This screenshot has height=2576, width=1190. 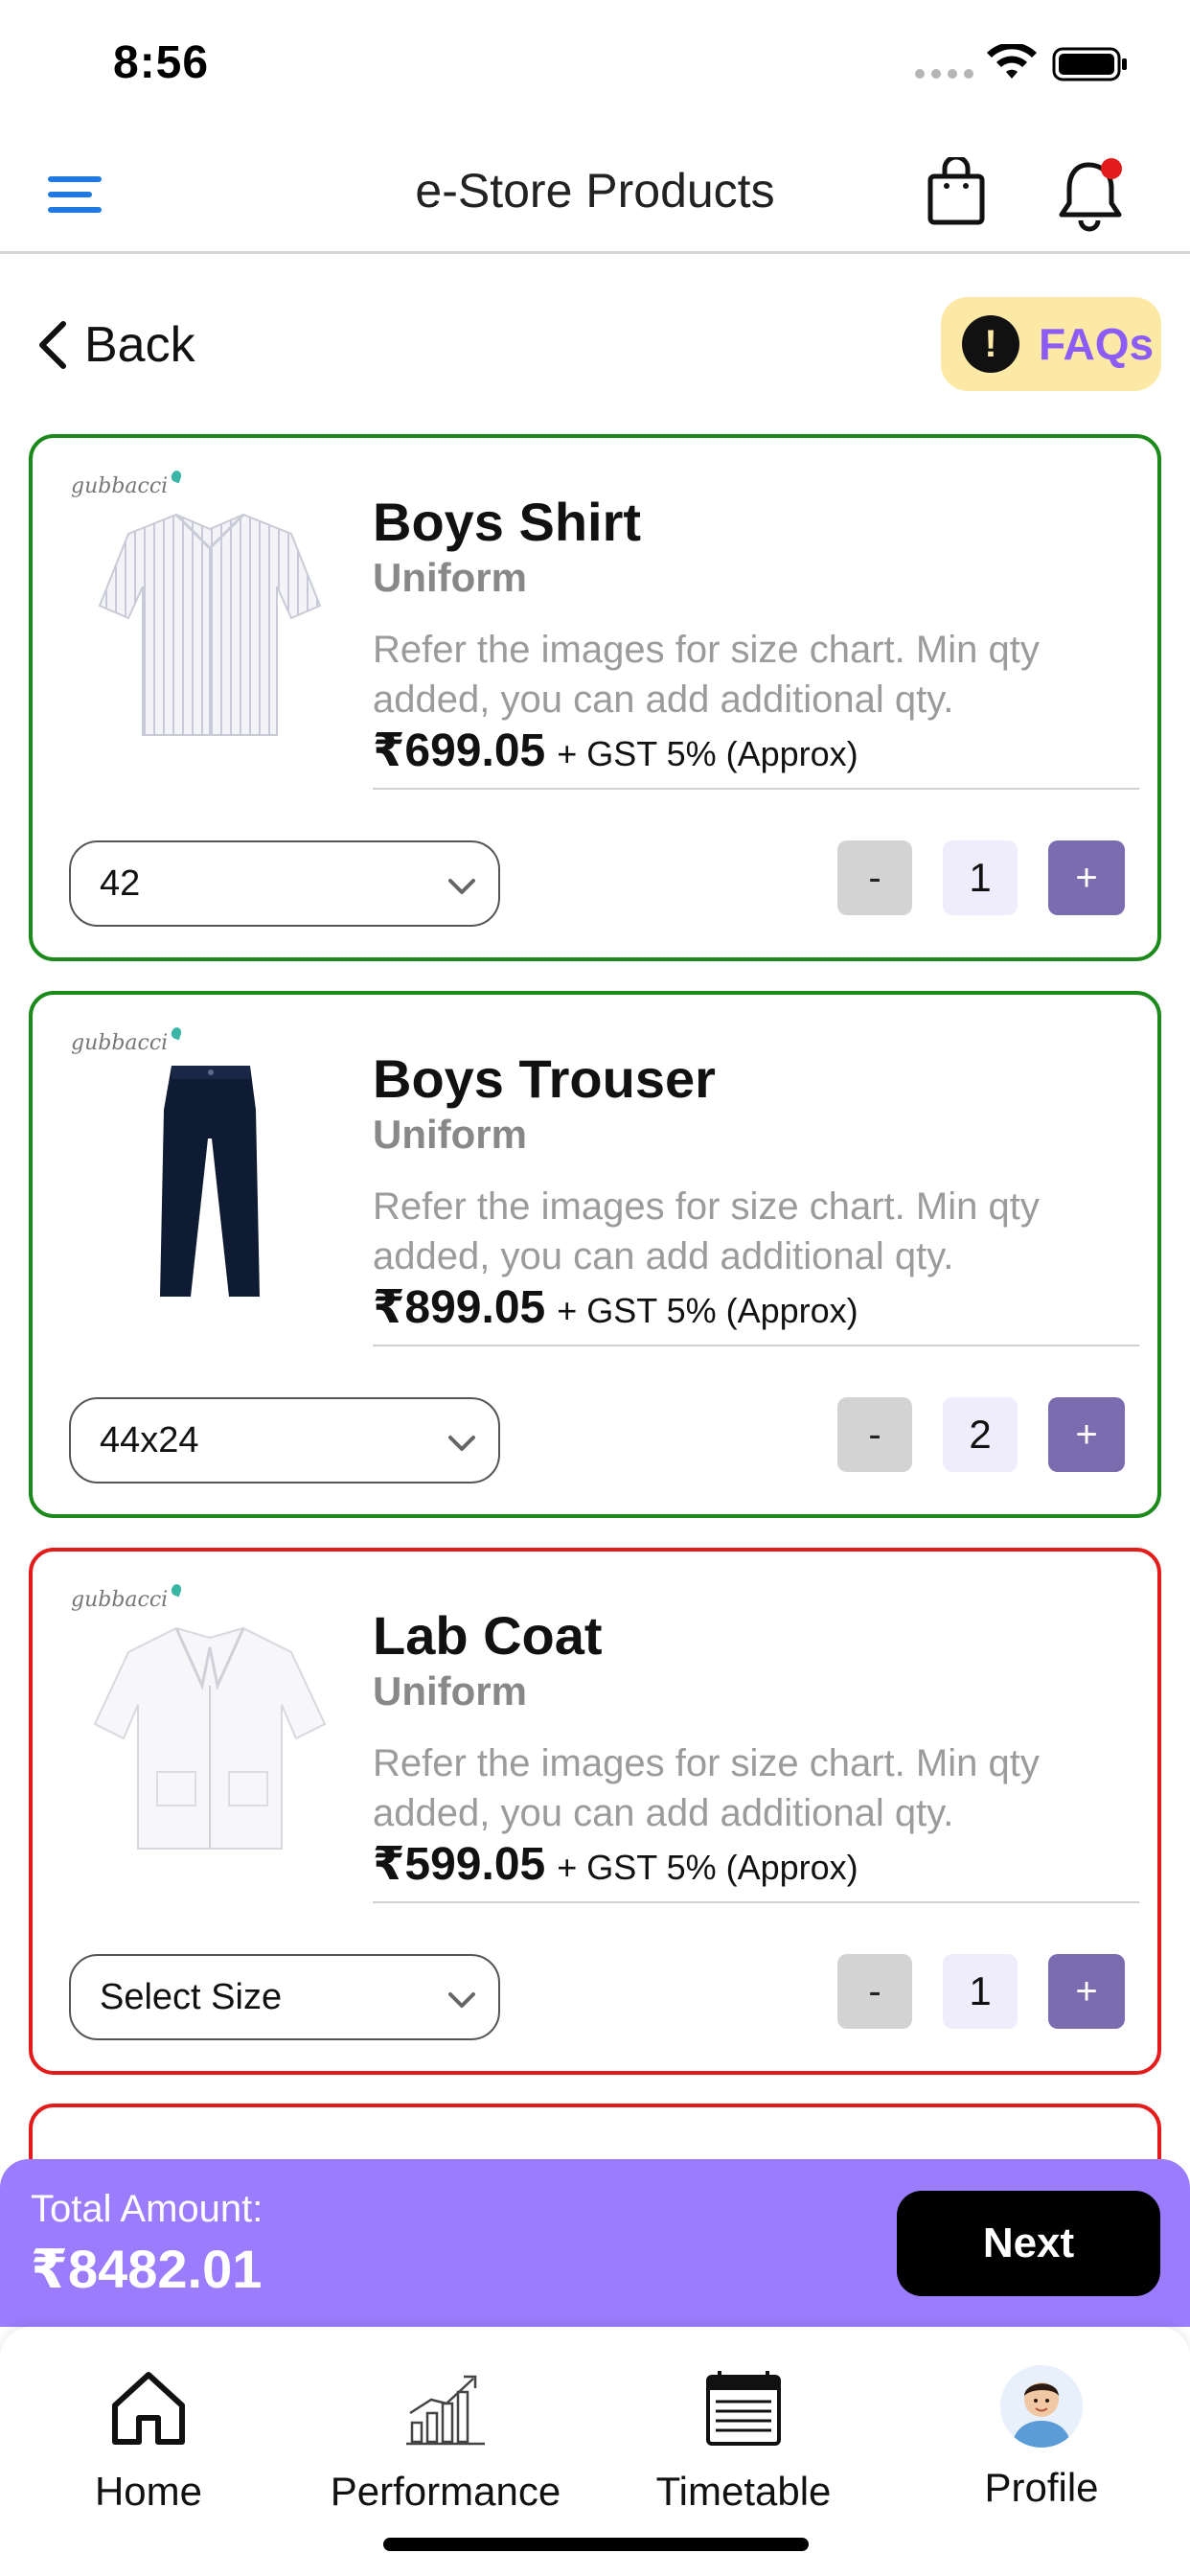 What do you see at coordinates (210, 1738) in the screenshot?
I see `lab-coat-icon` at bounding box center [210, 1738].